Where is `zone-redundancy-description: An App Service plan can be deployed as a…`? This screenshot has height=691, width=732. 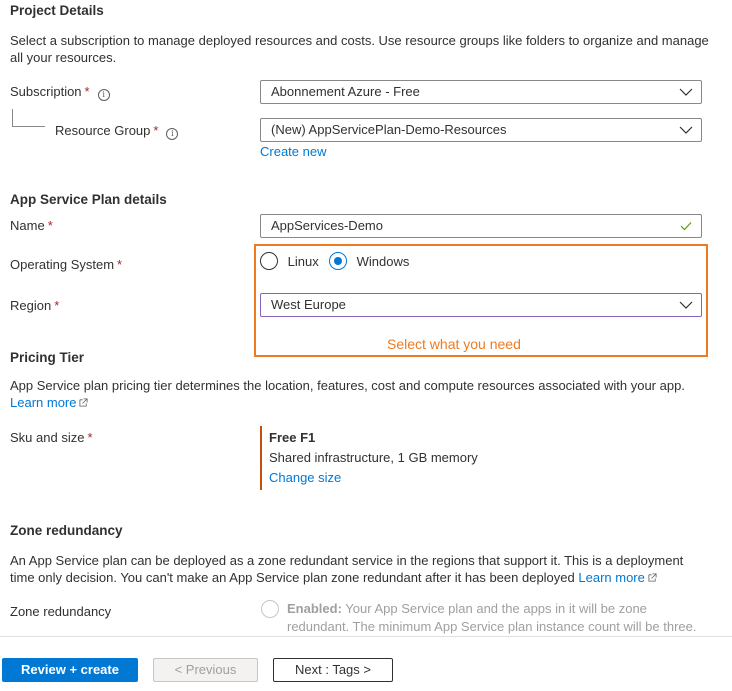
zone-redundancy-description: An App Service plan can be deployed as a… is located at coordinates (360, 569).